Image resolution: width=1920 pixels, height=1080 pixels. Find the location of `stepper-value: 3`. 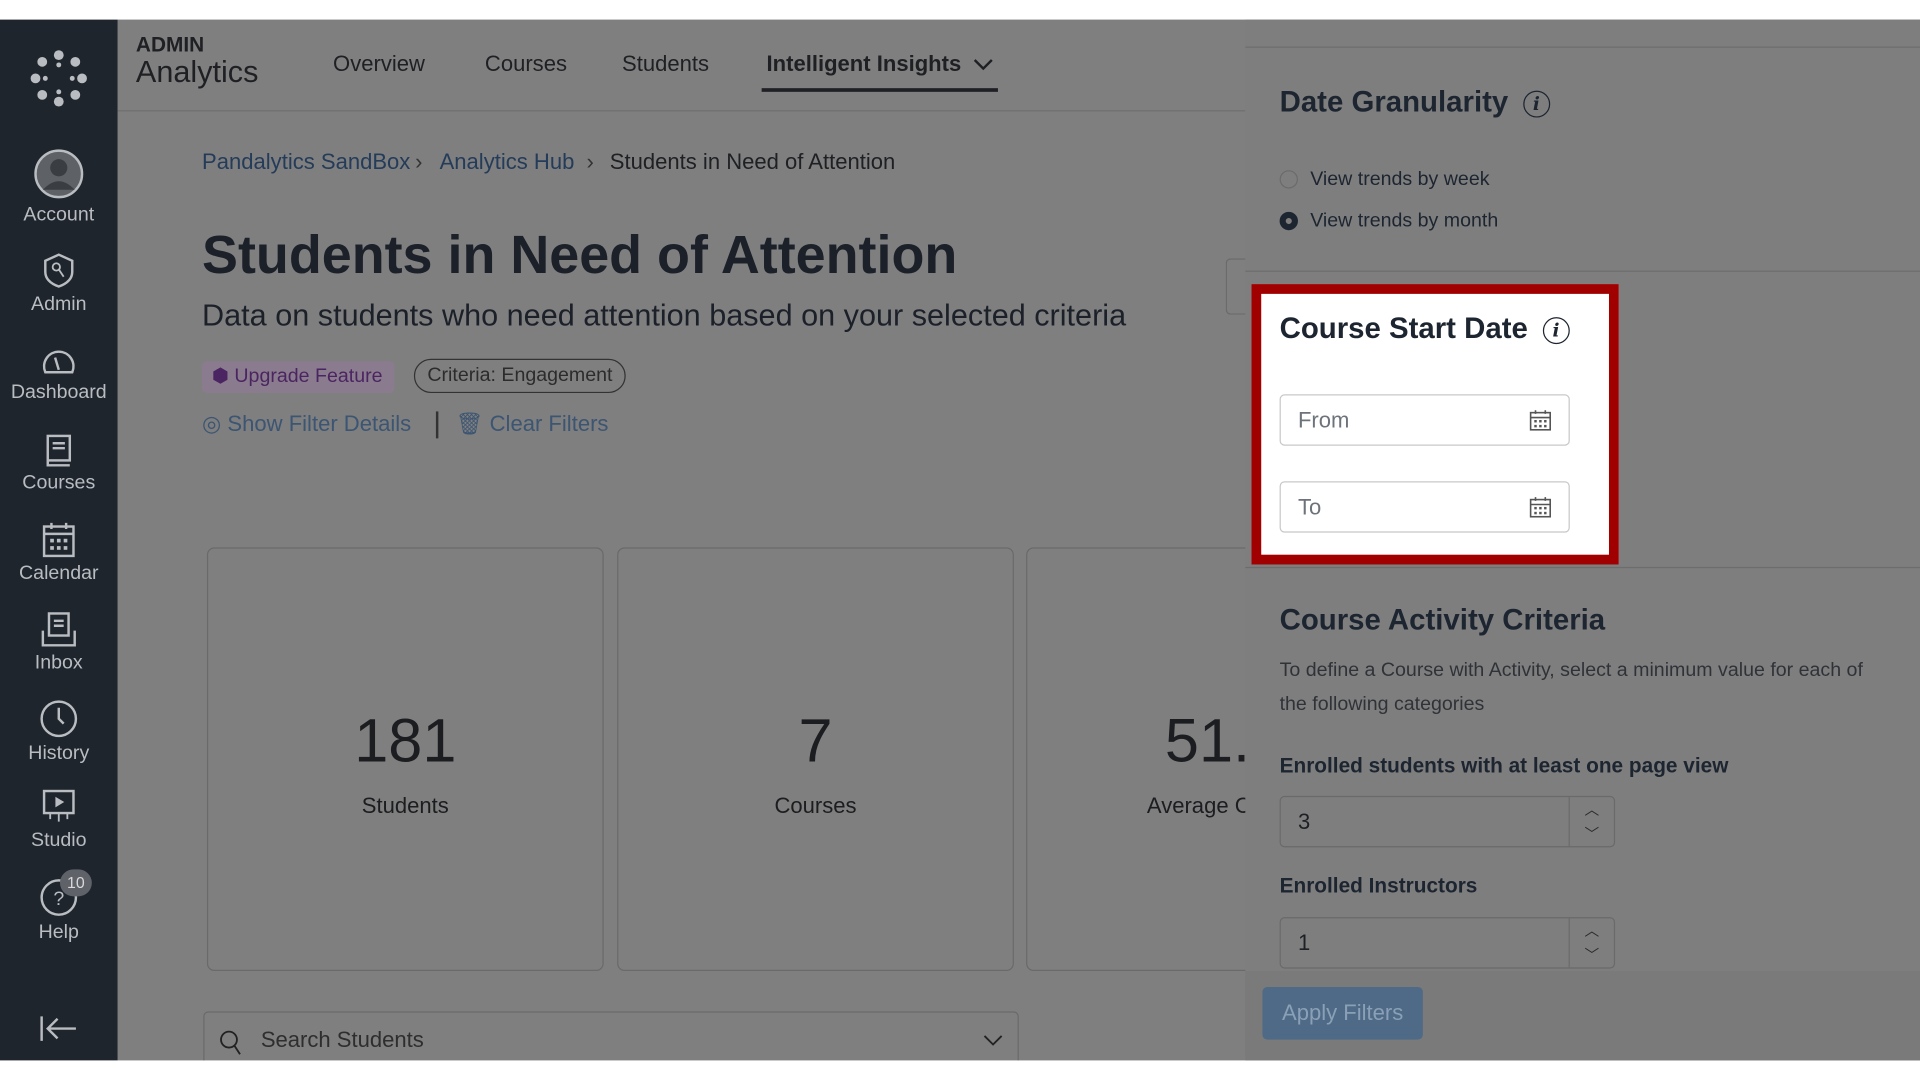

stepper-value: 3 is located at coordinates (1304, 821).